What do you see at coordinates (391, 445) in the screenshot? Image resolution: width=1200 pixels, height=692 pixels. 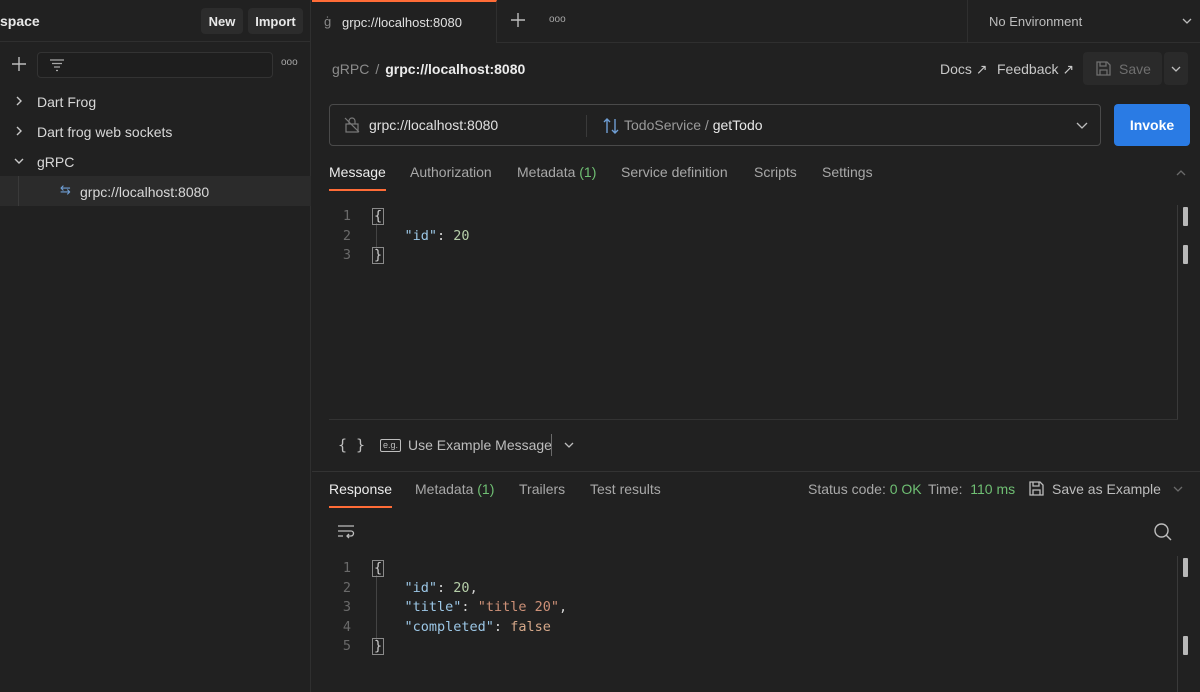 I see `example-icon: e.g.` at bounding box center [391, 445].